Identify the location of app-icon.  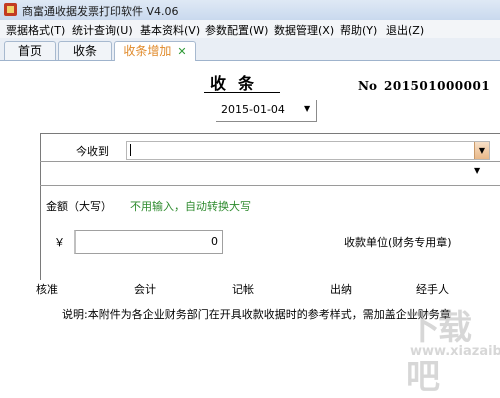
(10, 9).